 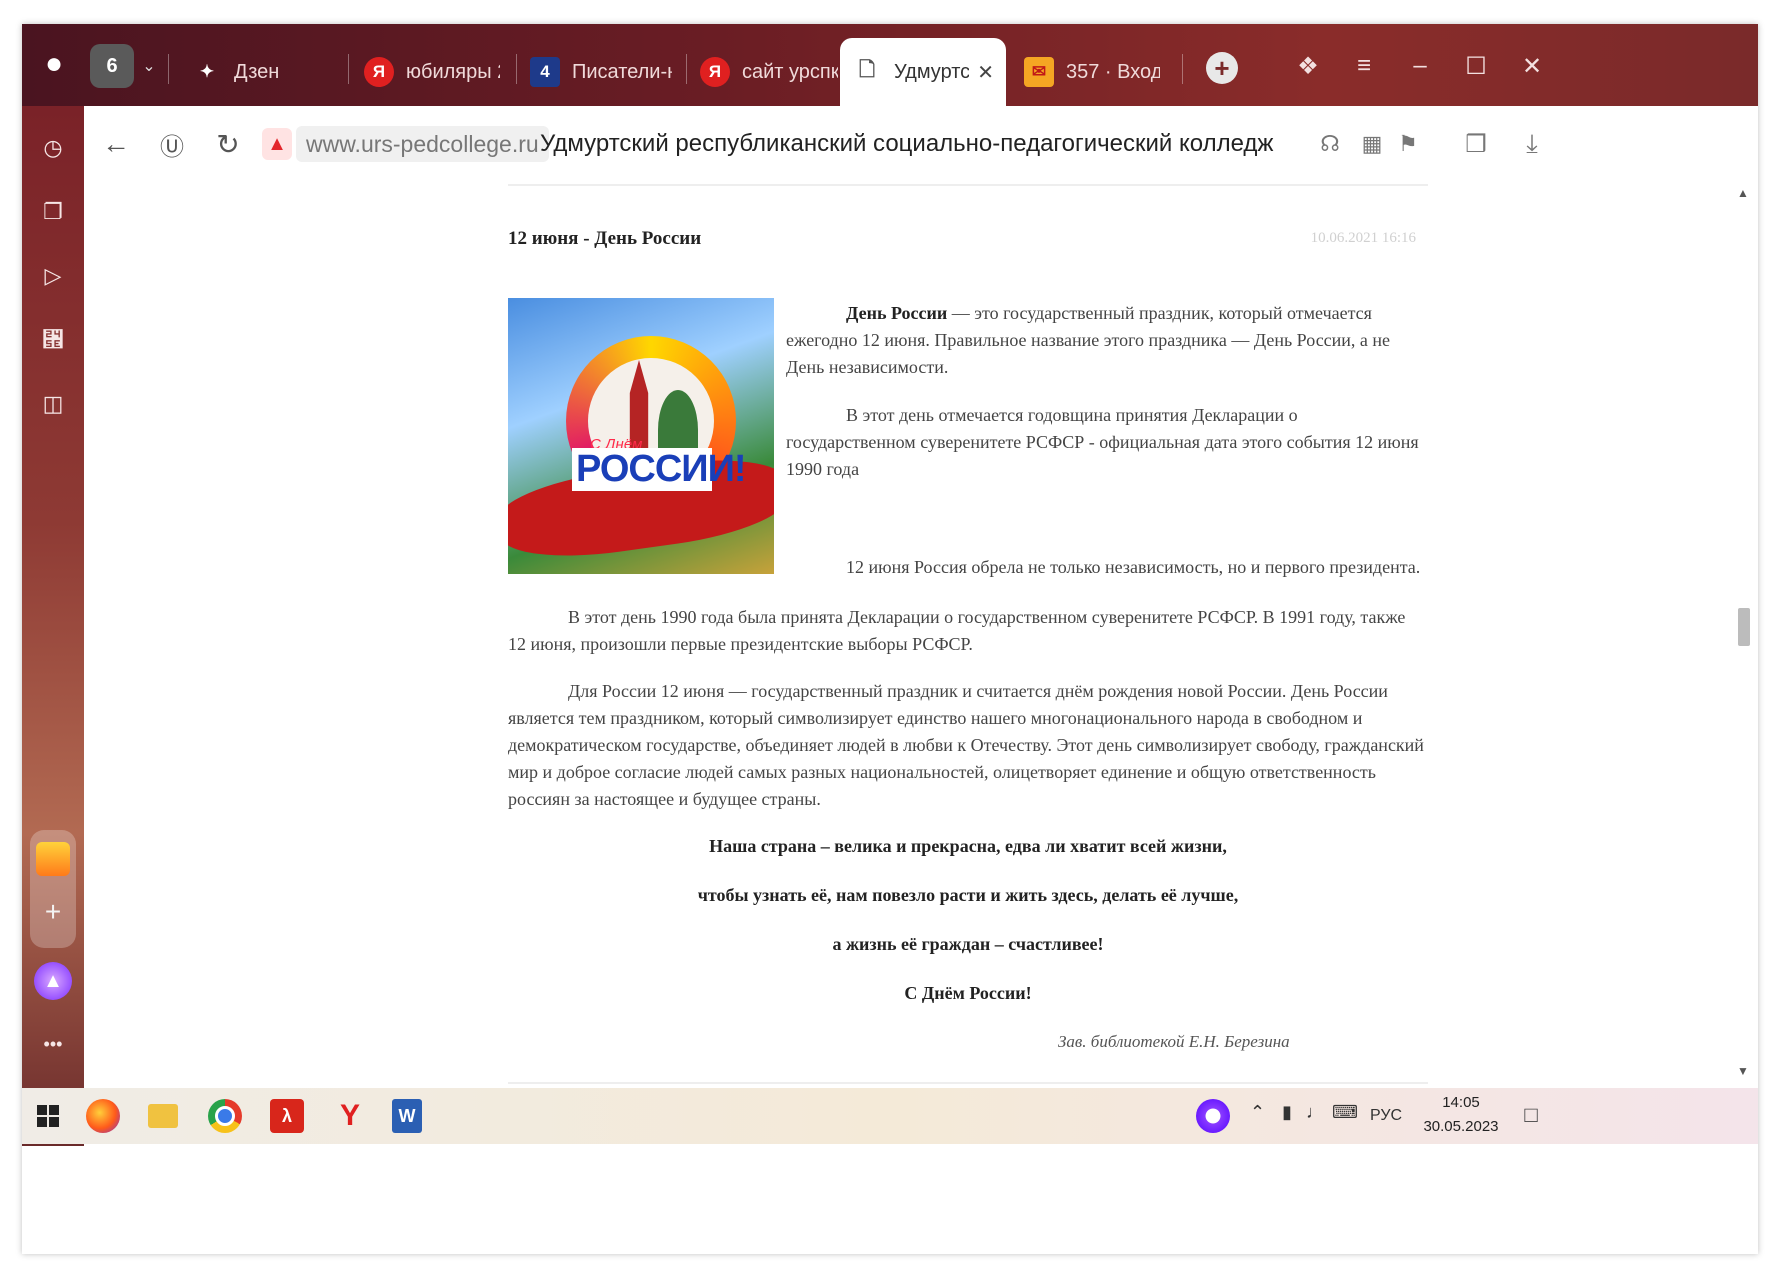 I want to click on tab-site-search: Я сайт урспк им, so click(x=769, y=72).